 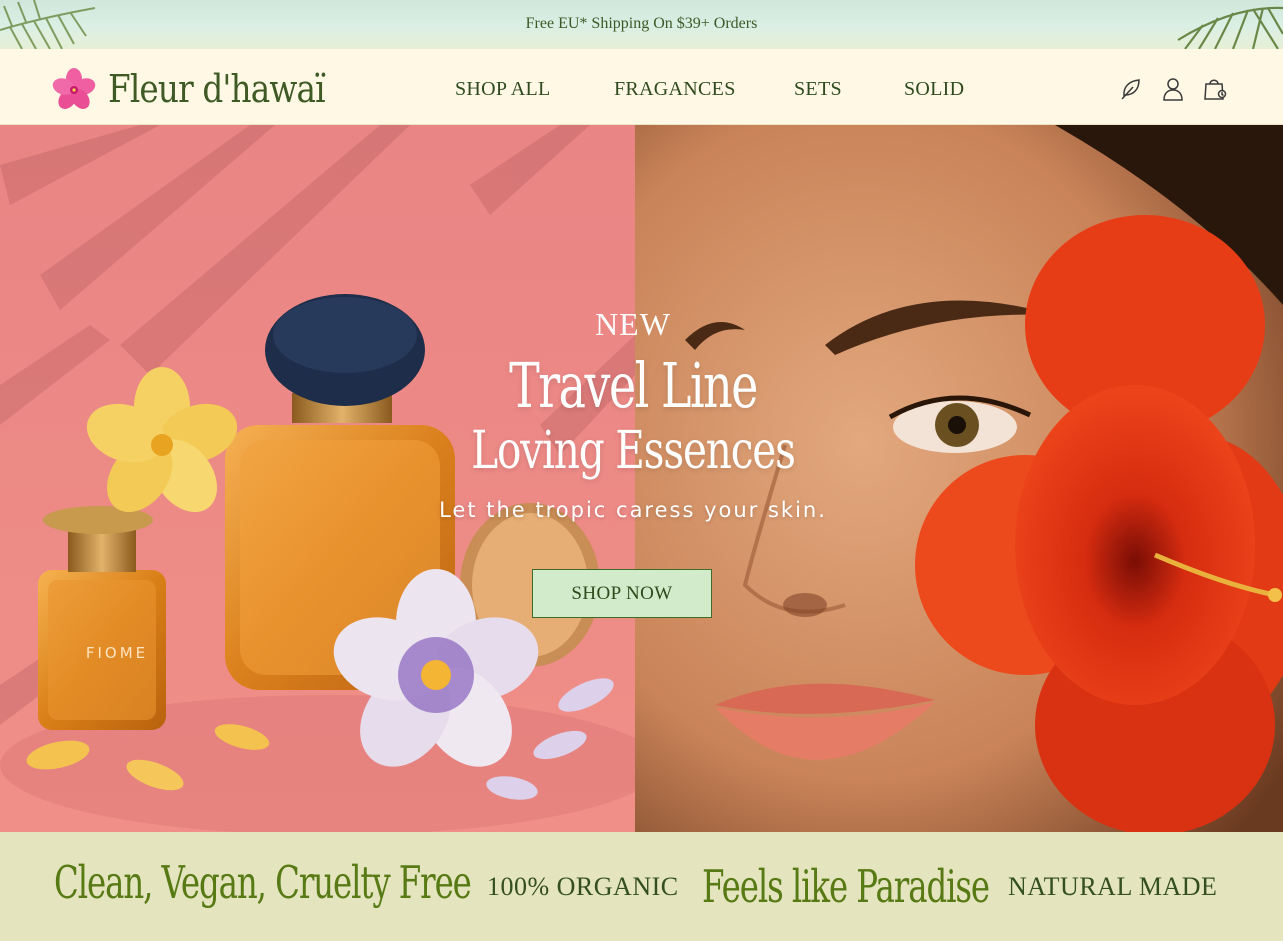 I want to click on shop-now-button: SHOP NOW, so click(x=622, y=593).